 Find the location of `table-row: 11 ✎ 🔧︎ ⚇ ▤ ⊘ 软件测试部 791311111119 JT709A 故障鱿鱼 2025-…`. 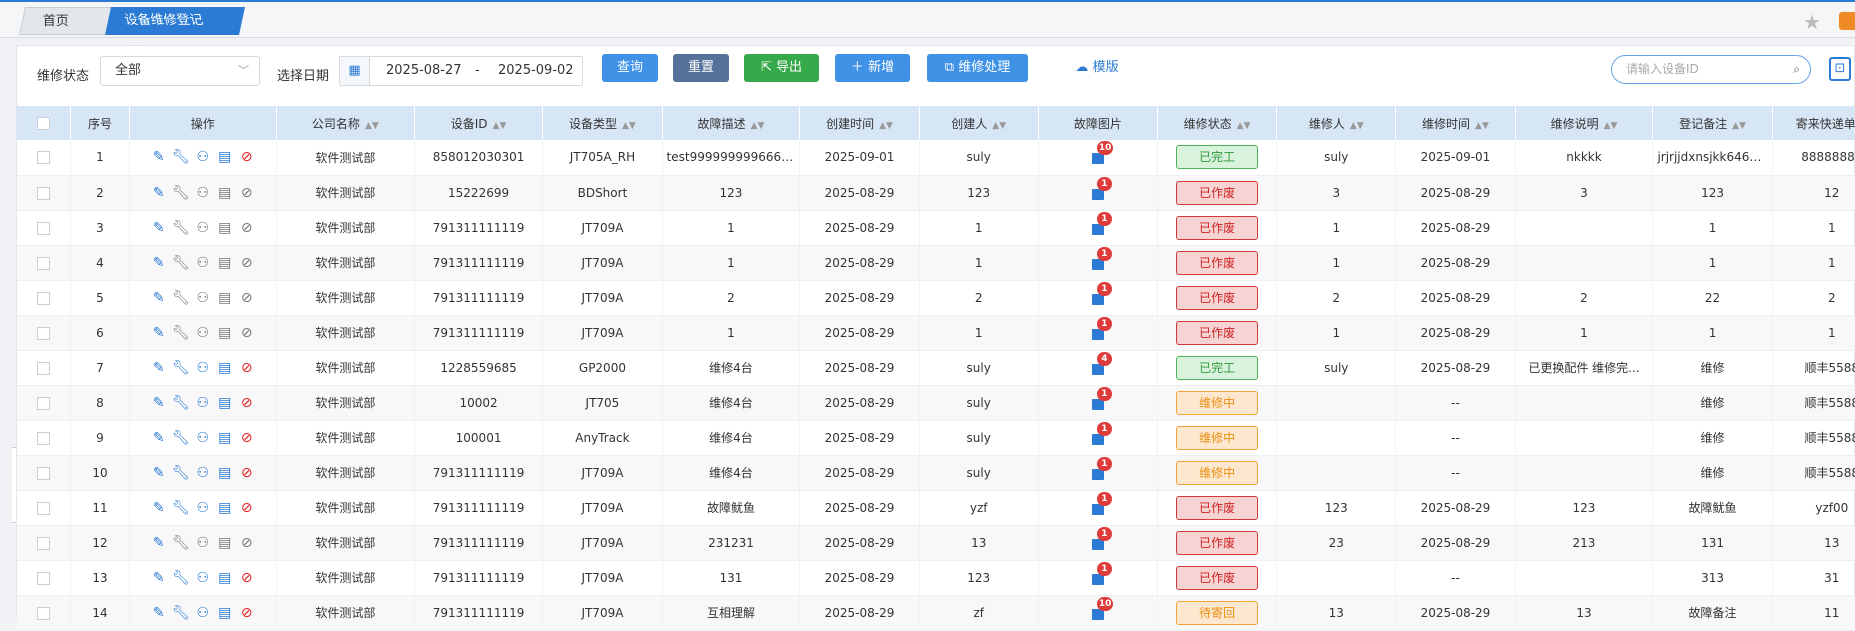

table-row: 11 ✎ 🔧︎ ⚇ ▤ ⊘ 软件测试部 791311111119 JT709A 故障鱿鱼 2025-… is located at coordinates (936, 508).